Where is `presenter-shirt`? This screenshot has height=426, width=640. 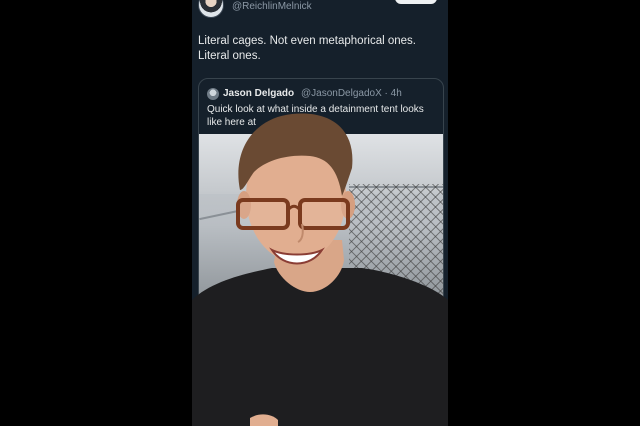
presenter-shirt is located at coordinates (320, 347).